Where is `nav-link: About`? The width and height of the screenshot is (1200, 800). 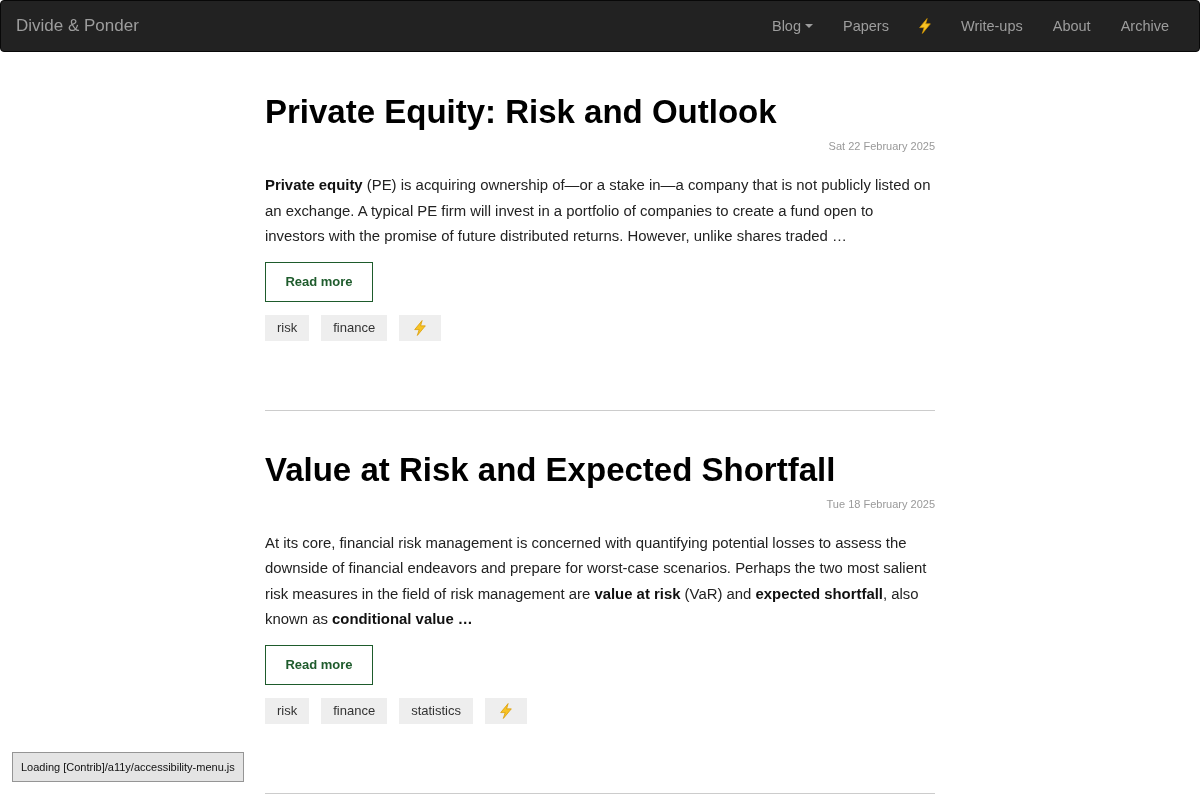 nav-link: About is located at coordinates (1071, 26).